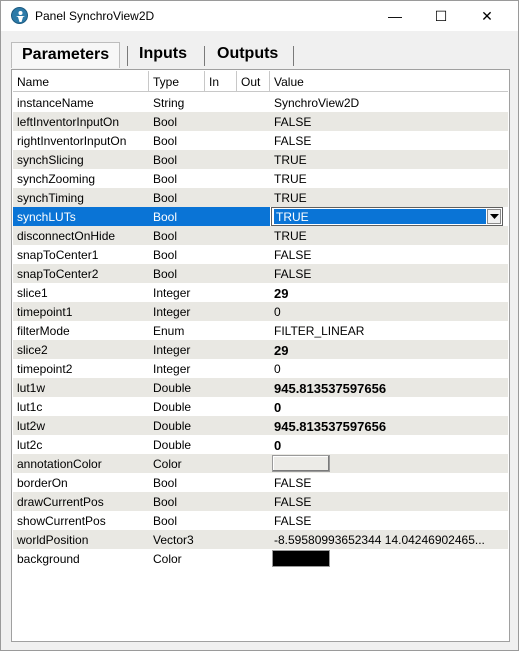 This screenshot has width=519, height=651. Describe the element at coordinates (260, 216) in the screenshot. I see `table-row: synchLUTs Bool TRUE` at that location.